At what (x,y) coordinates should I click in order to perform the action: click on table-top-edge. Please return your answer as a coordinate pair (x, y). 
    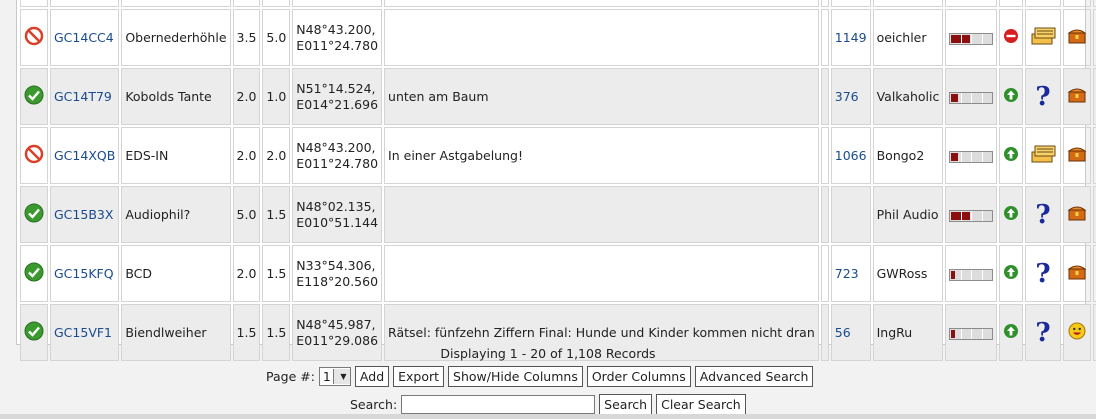
    Looking at the image, I should click on (558, 3).